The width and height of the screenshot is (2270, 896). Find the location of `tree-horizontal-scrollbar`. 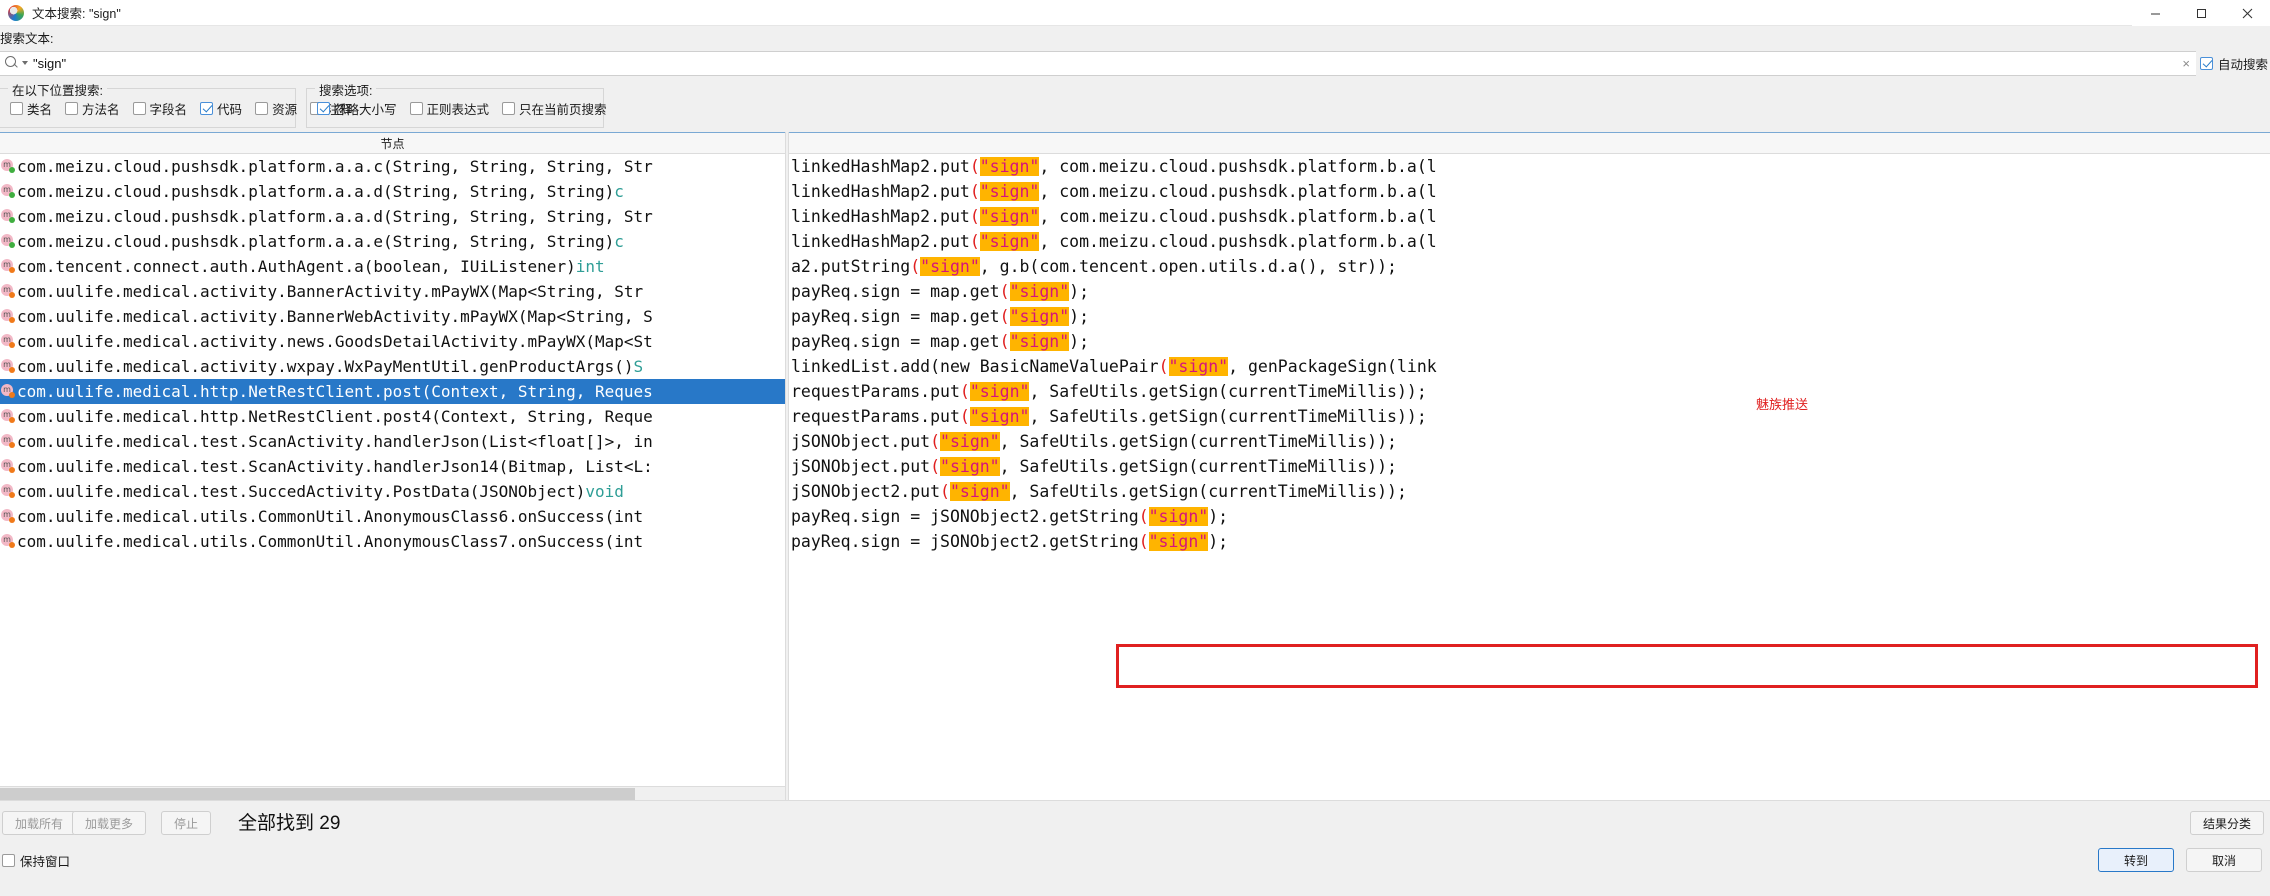

tree-horizontal-scrollbar is located at coordinates (392, 793).